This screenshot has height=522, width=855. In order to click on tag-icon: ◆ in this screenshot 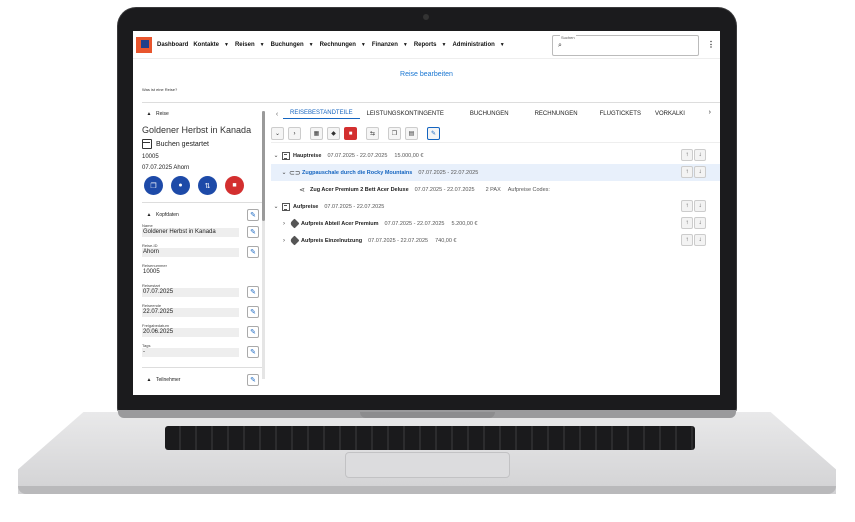, I will do `click(333, 134)`.